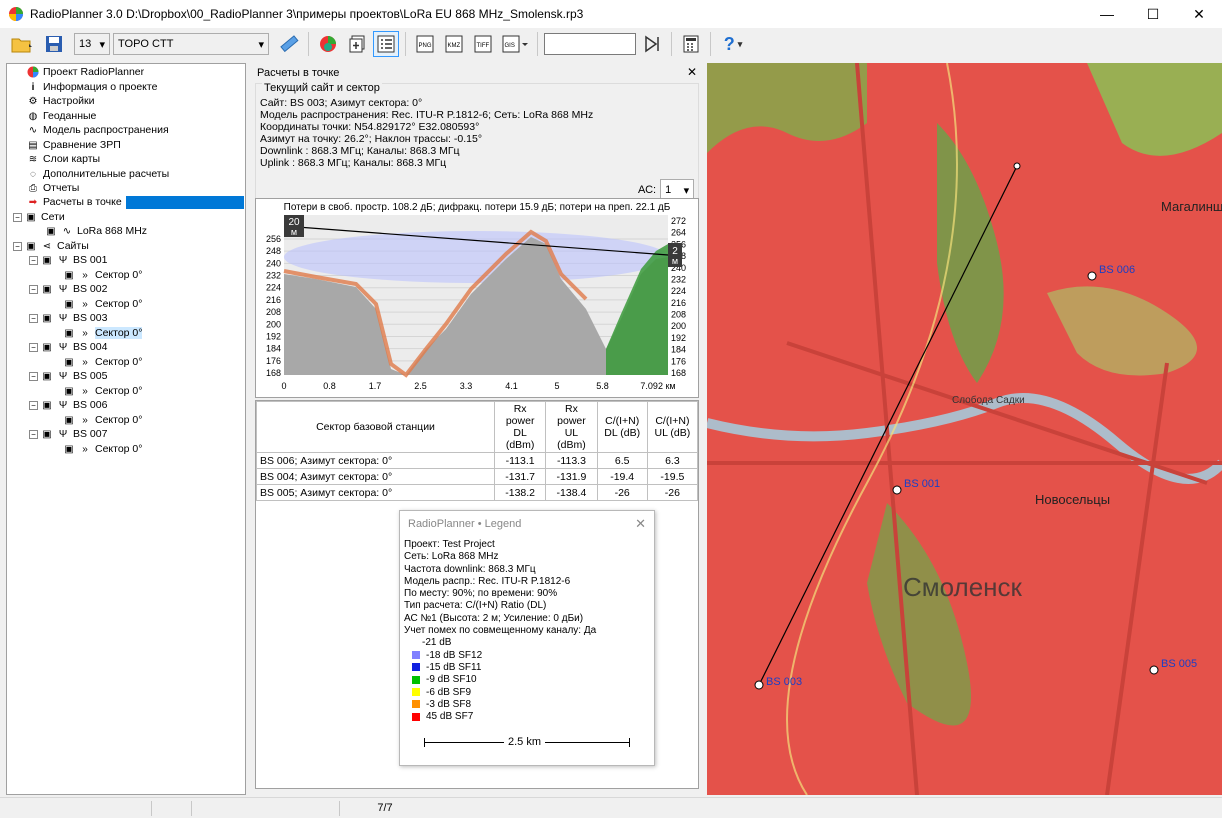 This screenshot has height=818, width=1222. I want to click on y-left-tick: 240, so click(273, 263).